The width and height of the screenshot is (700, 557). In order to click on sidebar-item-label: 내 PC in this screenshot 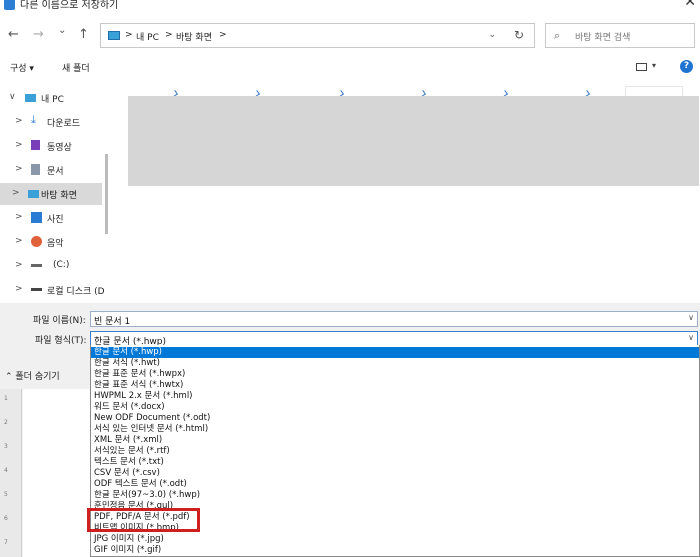, I will do `click(52, 100)`.